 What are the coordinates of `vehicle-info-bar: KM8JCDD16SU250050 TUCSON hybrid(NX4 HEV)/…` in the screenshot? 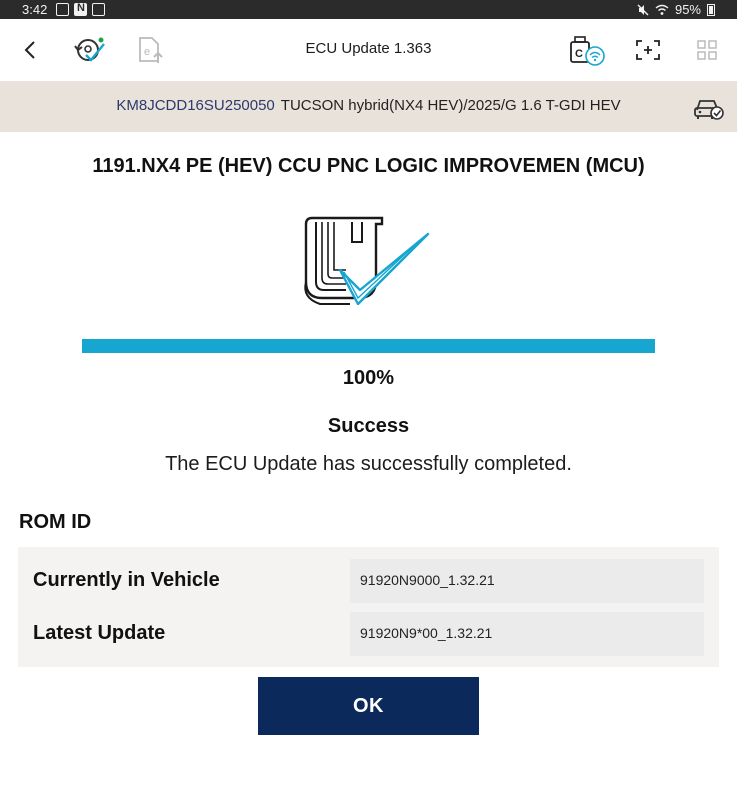 It's located at (368, 106).